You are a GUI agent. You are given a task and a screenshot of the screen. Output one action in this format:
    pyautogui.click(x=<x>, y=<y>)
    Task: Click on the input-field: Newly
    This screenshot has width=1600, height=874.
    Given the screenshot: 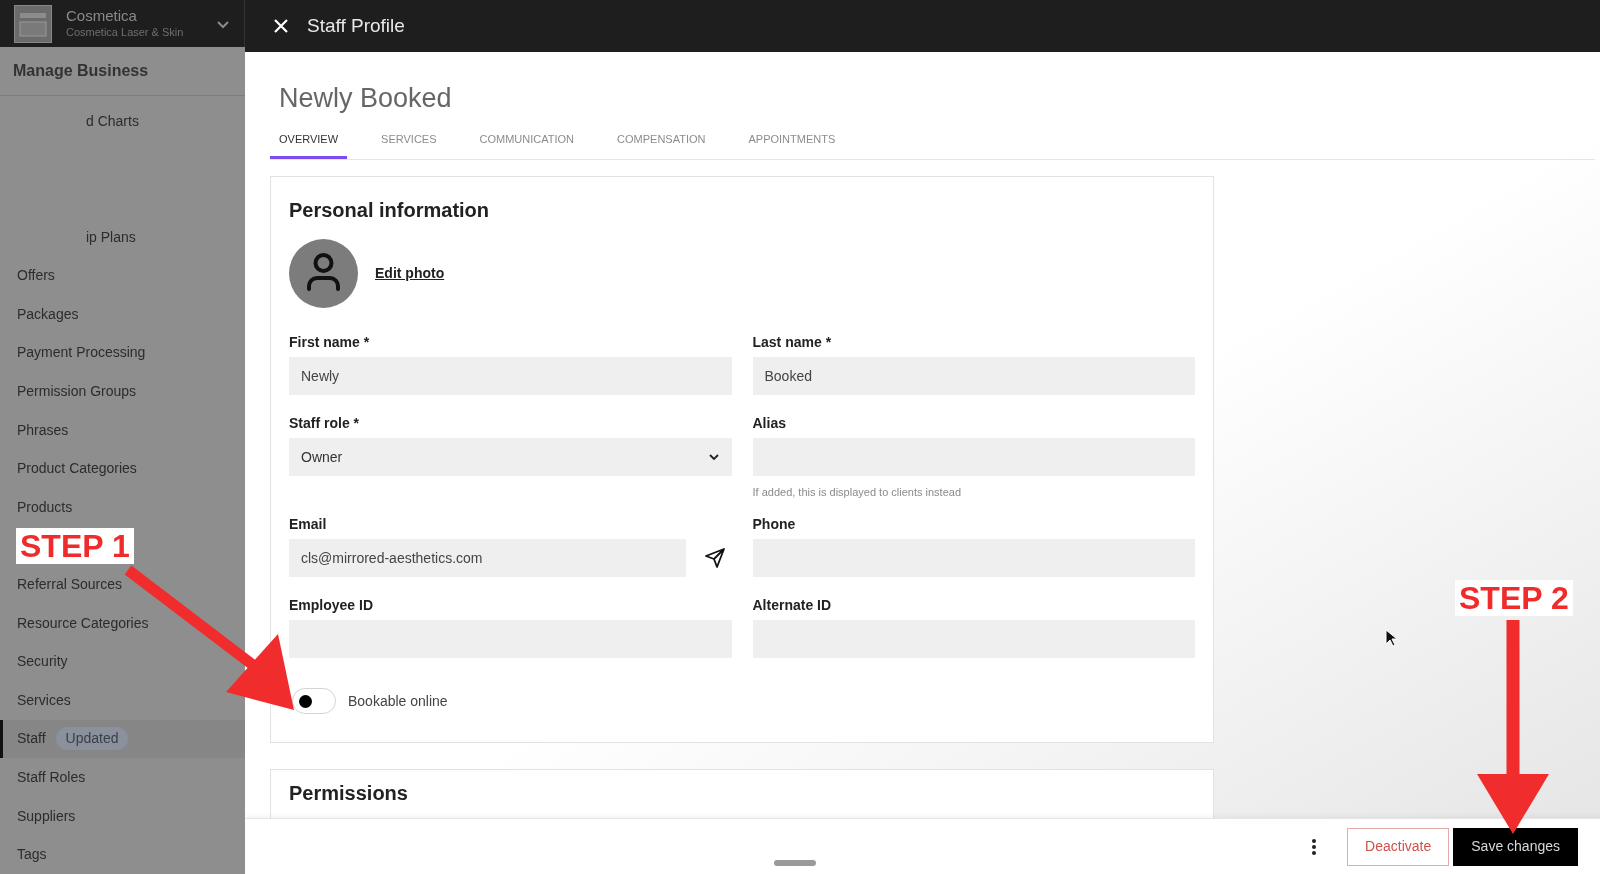 What is the action you would take?
    pyautogui.click(x=510, y=376)
    